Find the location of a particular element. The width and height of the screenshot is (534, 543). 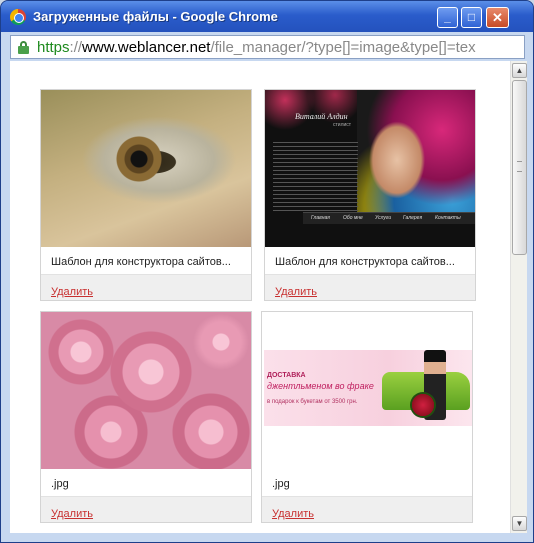

url-host: www.weblancer.net is located at coordinates (146, 47).